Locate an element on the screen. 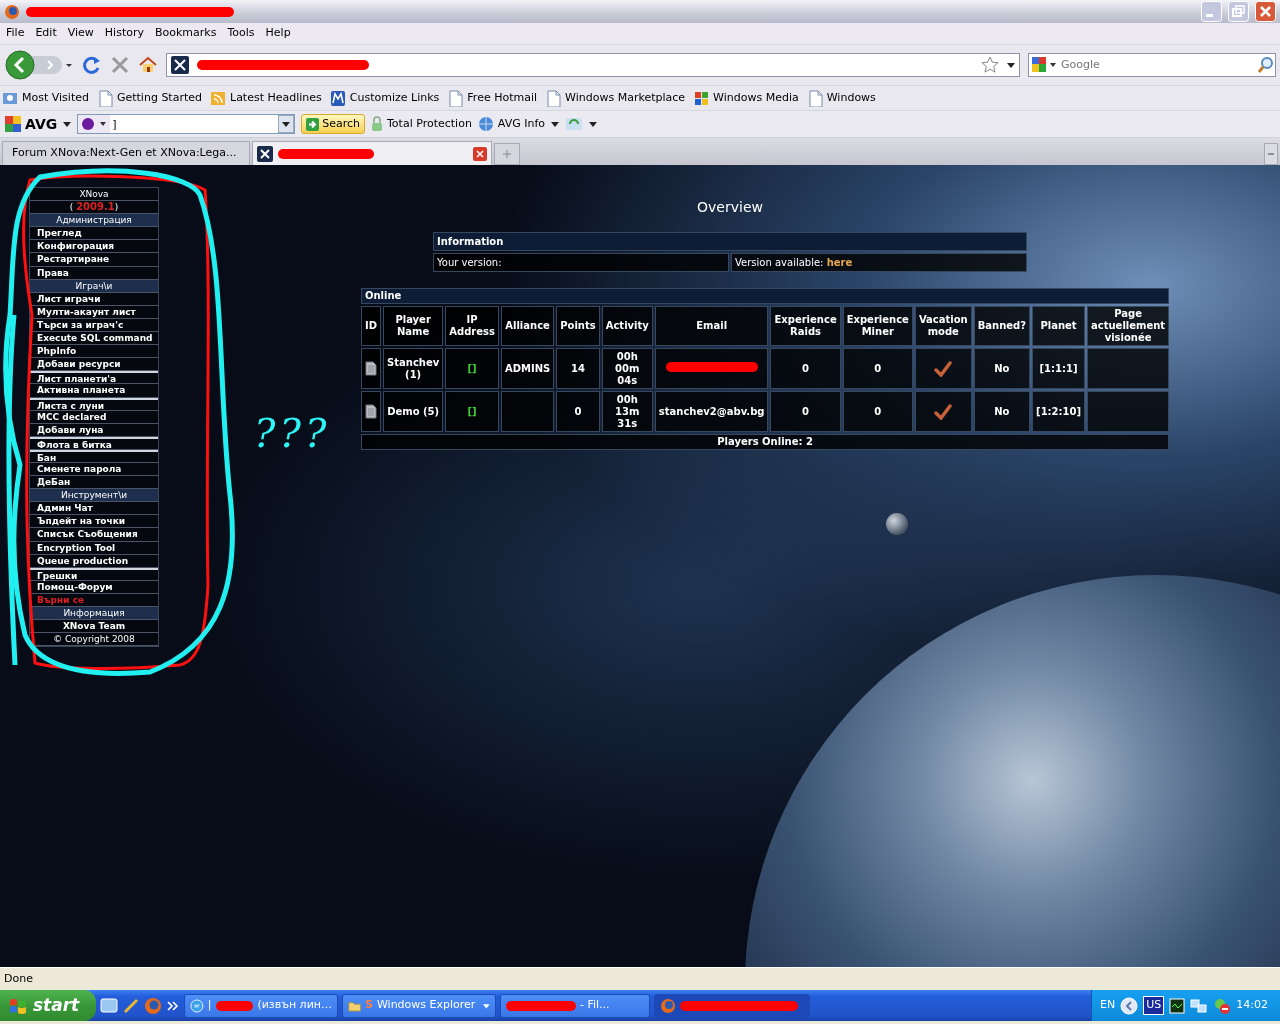 Image resolution: width=1280 pixels, height=1024 pixels. refresh-icon is located at coordinates (574, 124).